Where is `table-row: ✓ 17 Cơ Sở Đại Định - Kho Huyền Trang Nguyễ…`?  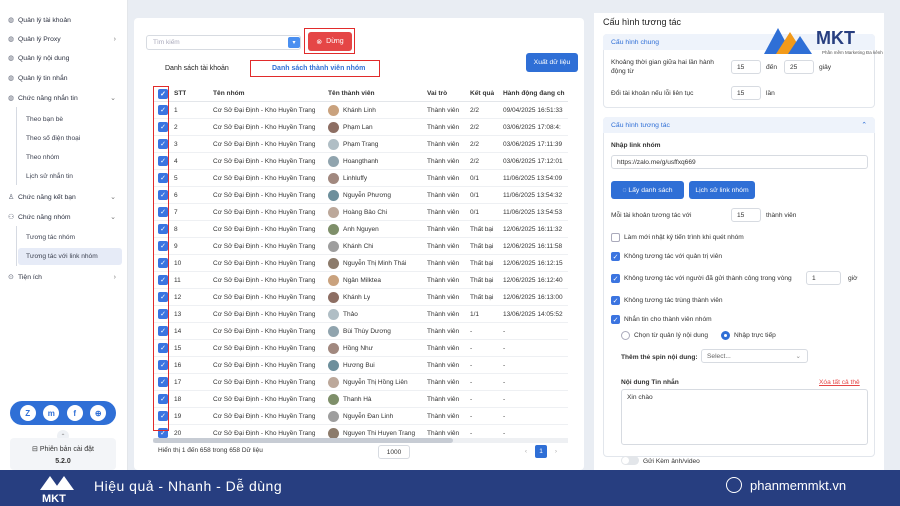
table-row: ✓ 17 Cơ Sở Đại Định - Kho Huyền Trang Nguyễ… is located at coordinates (360, 382).